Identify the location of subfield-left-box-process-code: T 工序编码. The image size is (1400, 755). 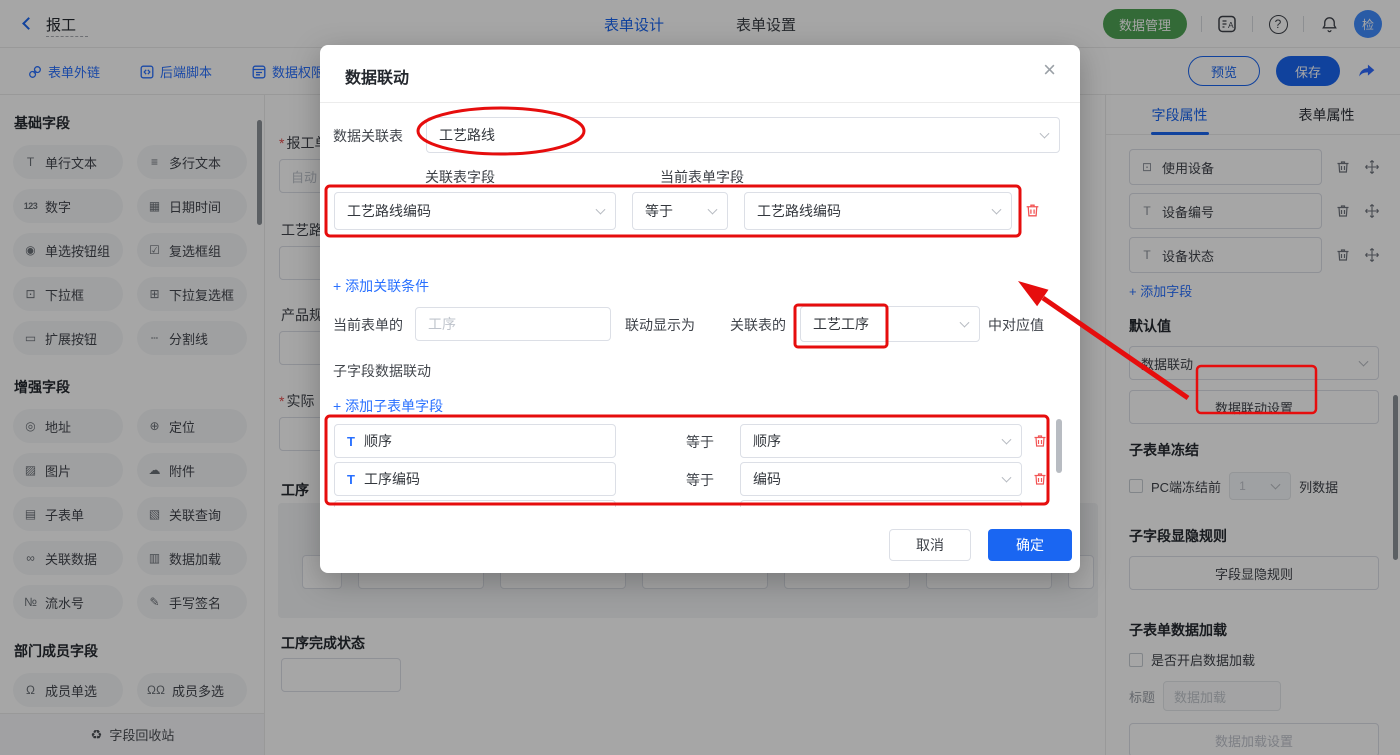
(475, 479).